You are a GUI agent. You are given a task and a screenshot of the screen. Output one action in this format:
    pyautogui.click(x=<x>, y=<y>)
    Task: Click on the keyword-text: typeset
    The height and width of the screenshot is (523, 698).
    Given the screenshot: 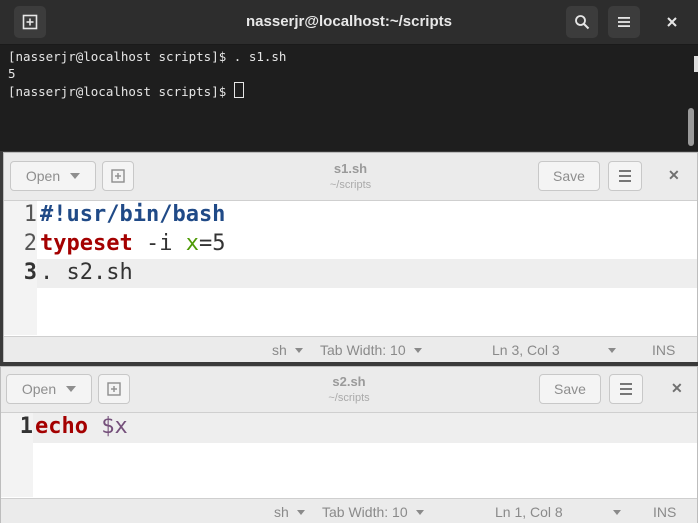 What is the action you would take?
    pyautogui.click(x=86, y=243)
    